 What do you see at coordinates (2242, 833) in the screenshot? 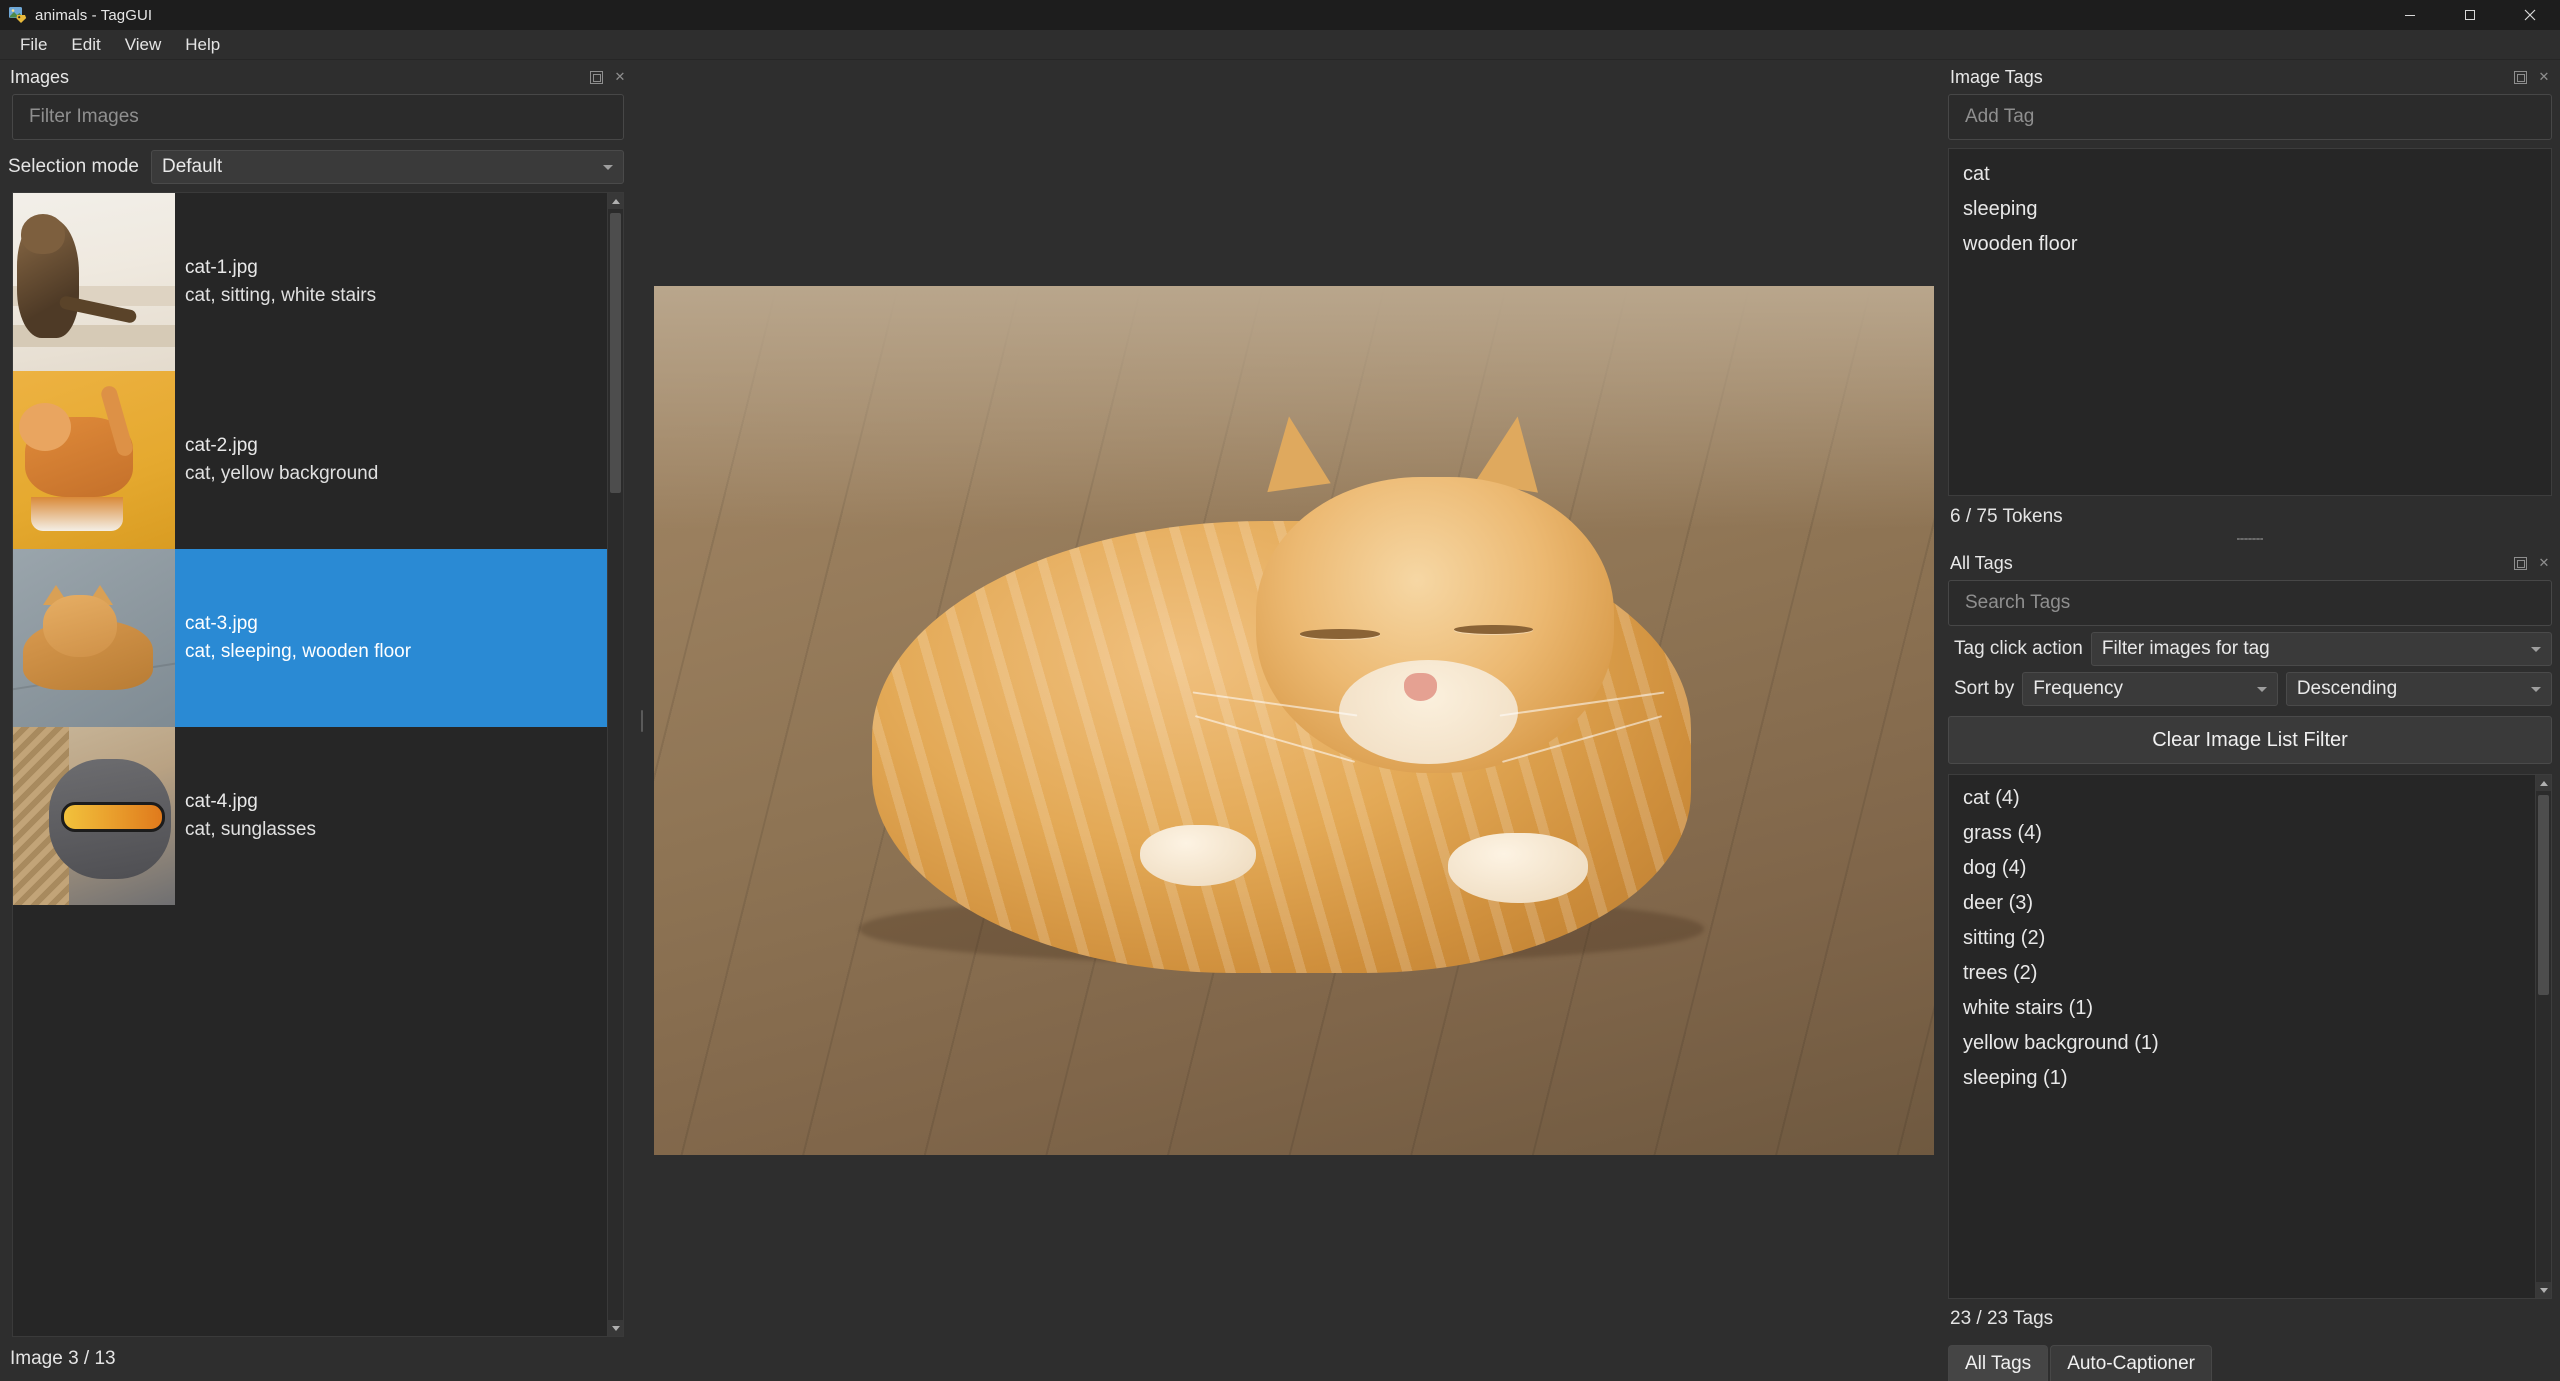
I see `all-tags-item: grass (4)` at bounding box center [2242, 833].